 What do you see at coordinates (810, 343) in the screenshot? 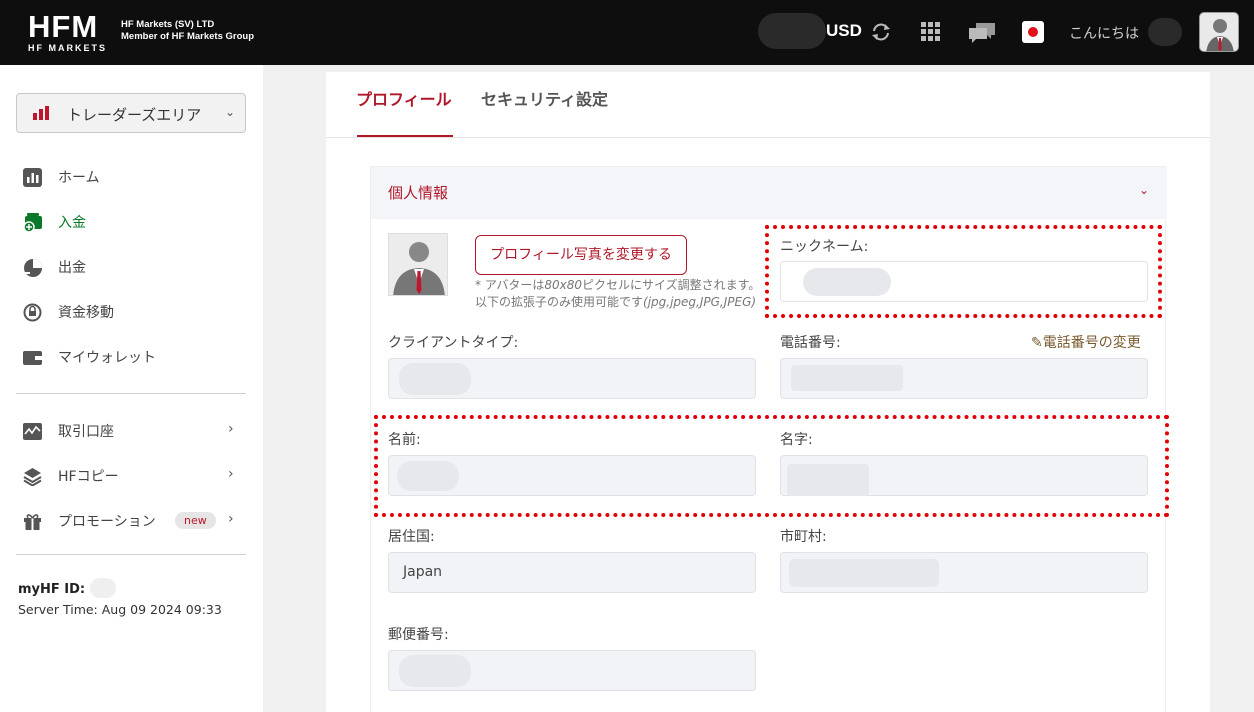
I see `phone-label: 電話番号:` at bounding box center [810, 343].